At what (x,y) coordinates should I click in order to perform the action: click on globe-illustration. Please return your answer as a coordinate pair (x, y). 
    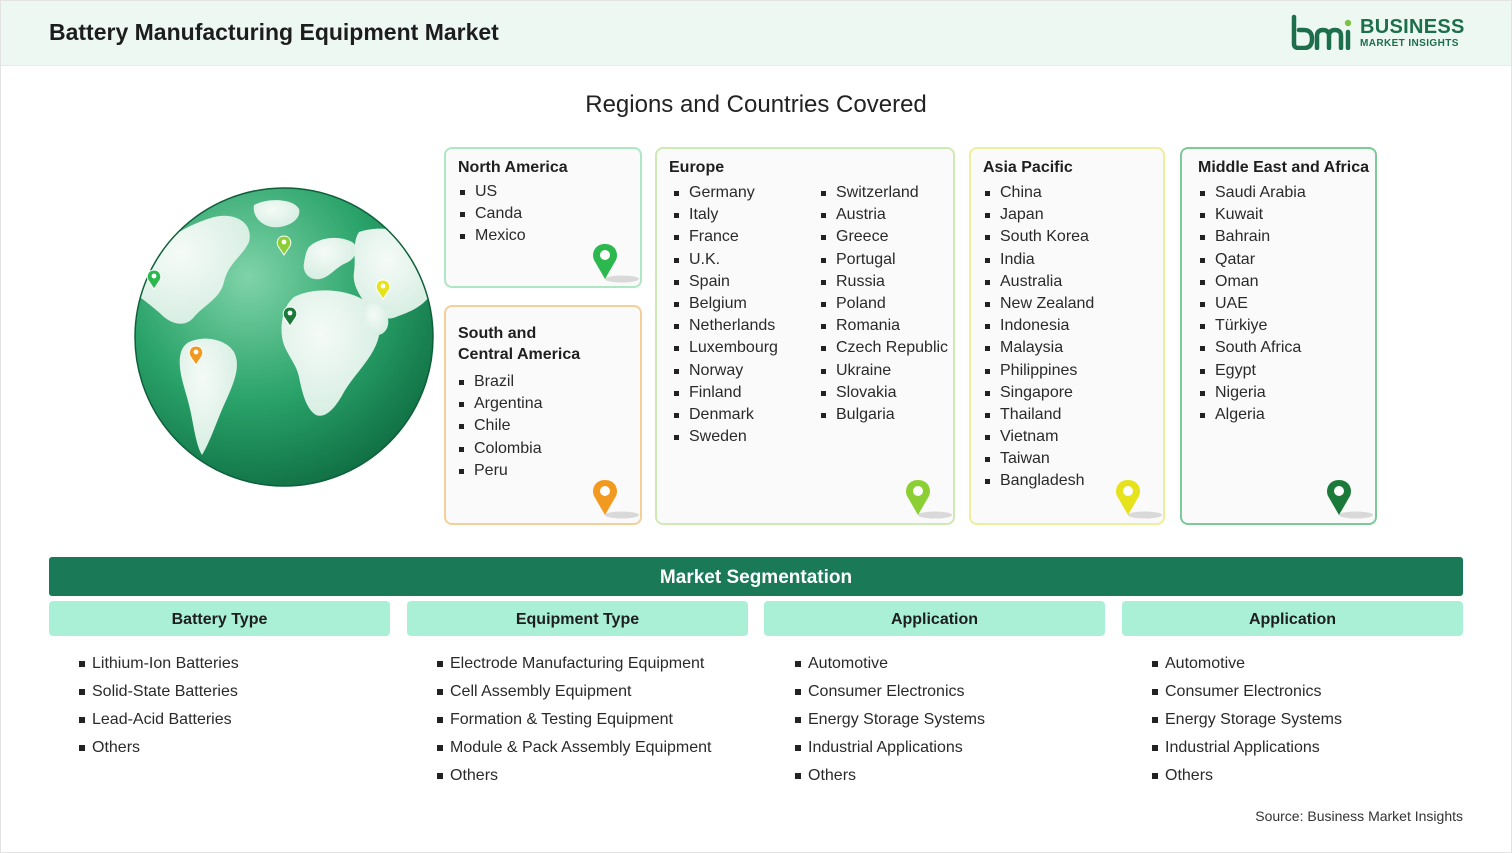
    Looking at the image, I should click on (284, 337).